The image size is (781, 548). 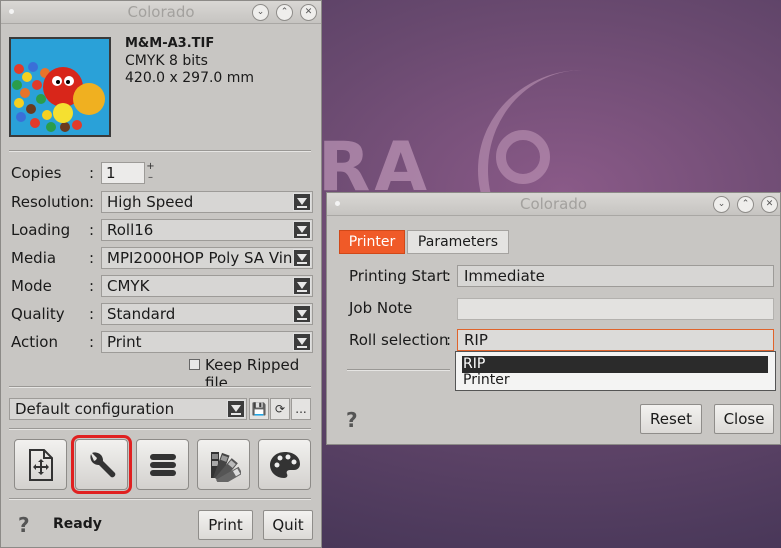 I want to click on save-icon: 💾, so click(x=259, y=409).